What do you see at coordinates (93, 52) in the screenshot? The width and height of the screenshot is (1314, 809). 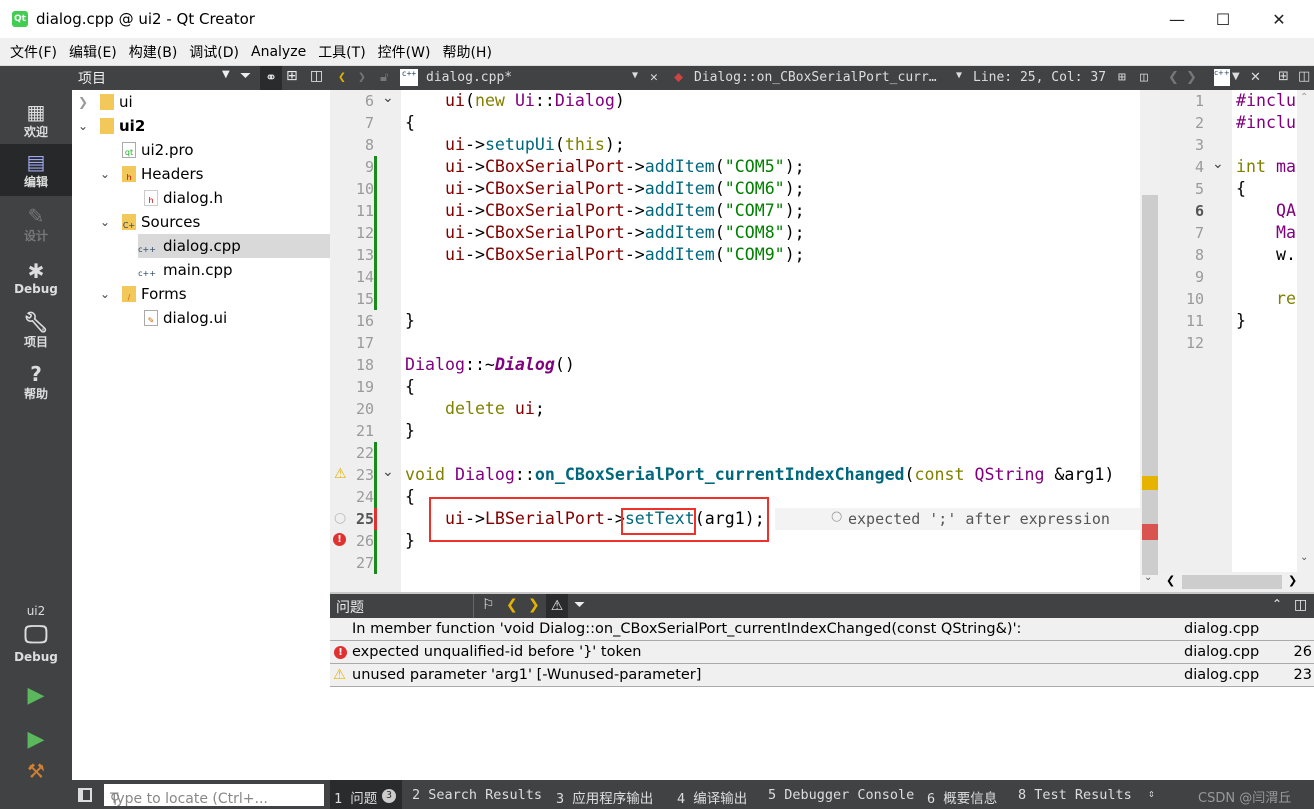 I see `menu-edit: 编辑(E)` at bounding box center [93, 52].